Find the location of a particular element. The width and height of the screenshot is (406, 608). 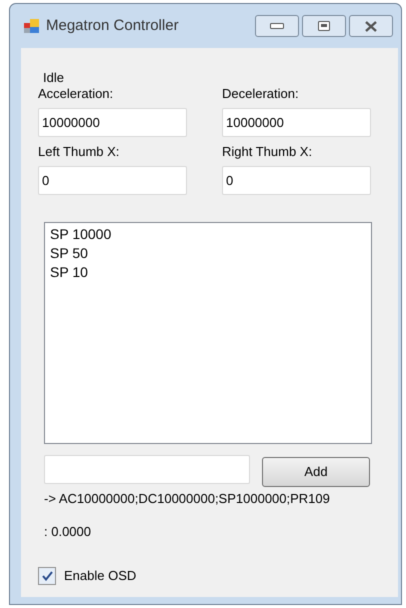

check-icon is located at coordinates (47, 575).